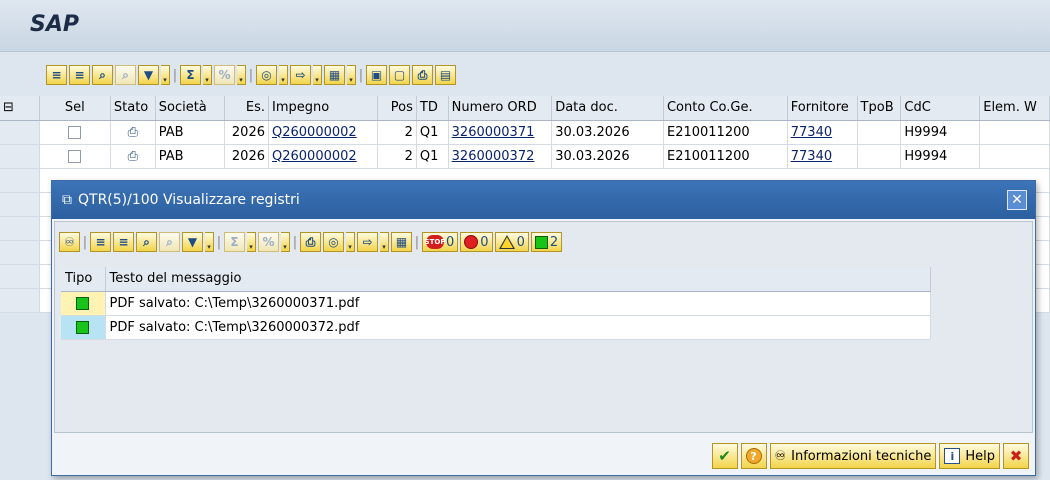 This screenshot has height=480, width=1050. Describe the element at coordinates (476, 242) in the screenshot. I see `error-count-button: 0` at that location.